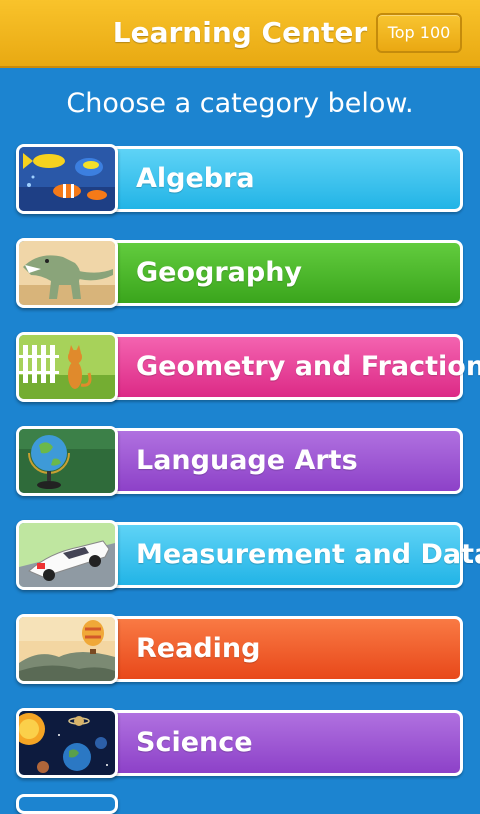  I want to click on tropical-fish-icon, so click(67, 179).